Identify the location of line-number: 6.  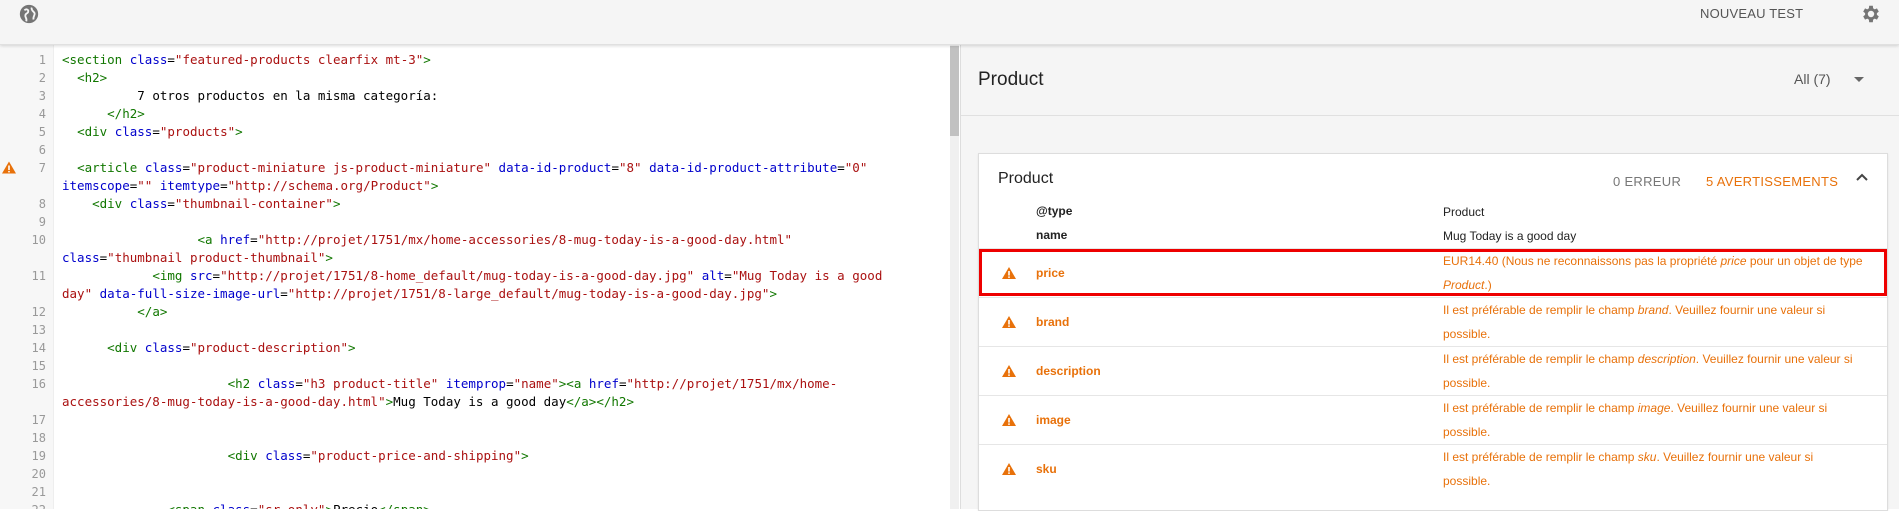
(42, 150).